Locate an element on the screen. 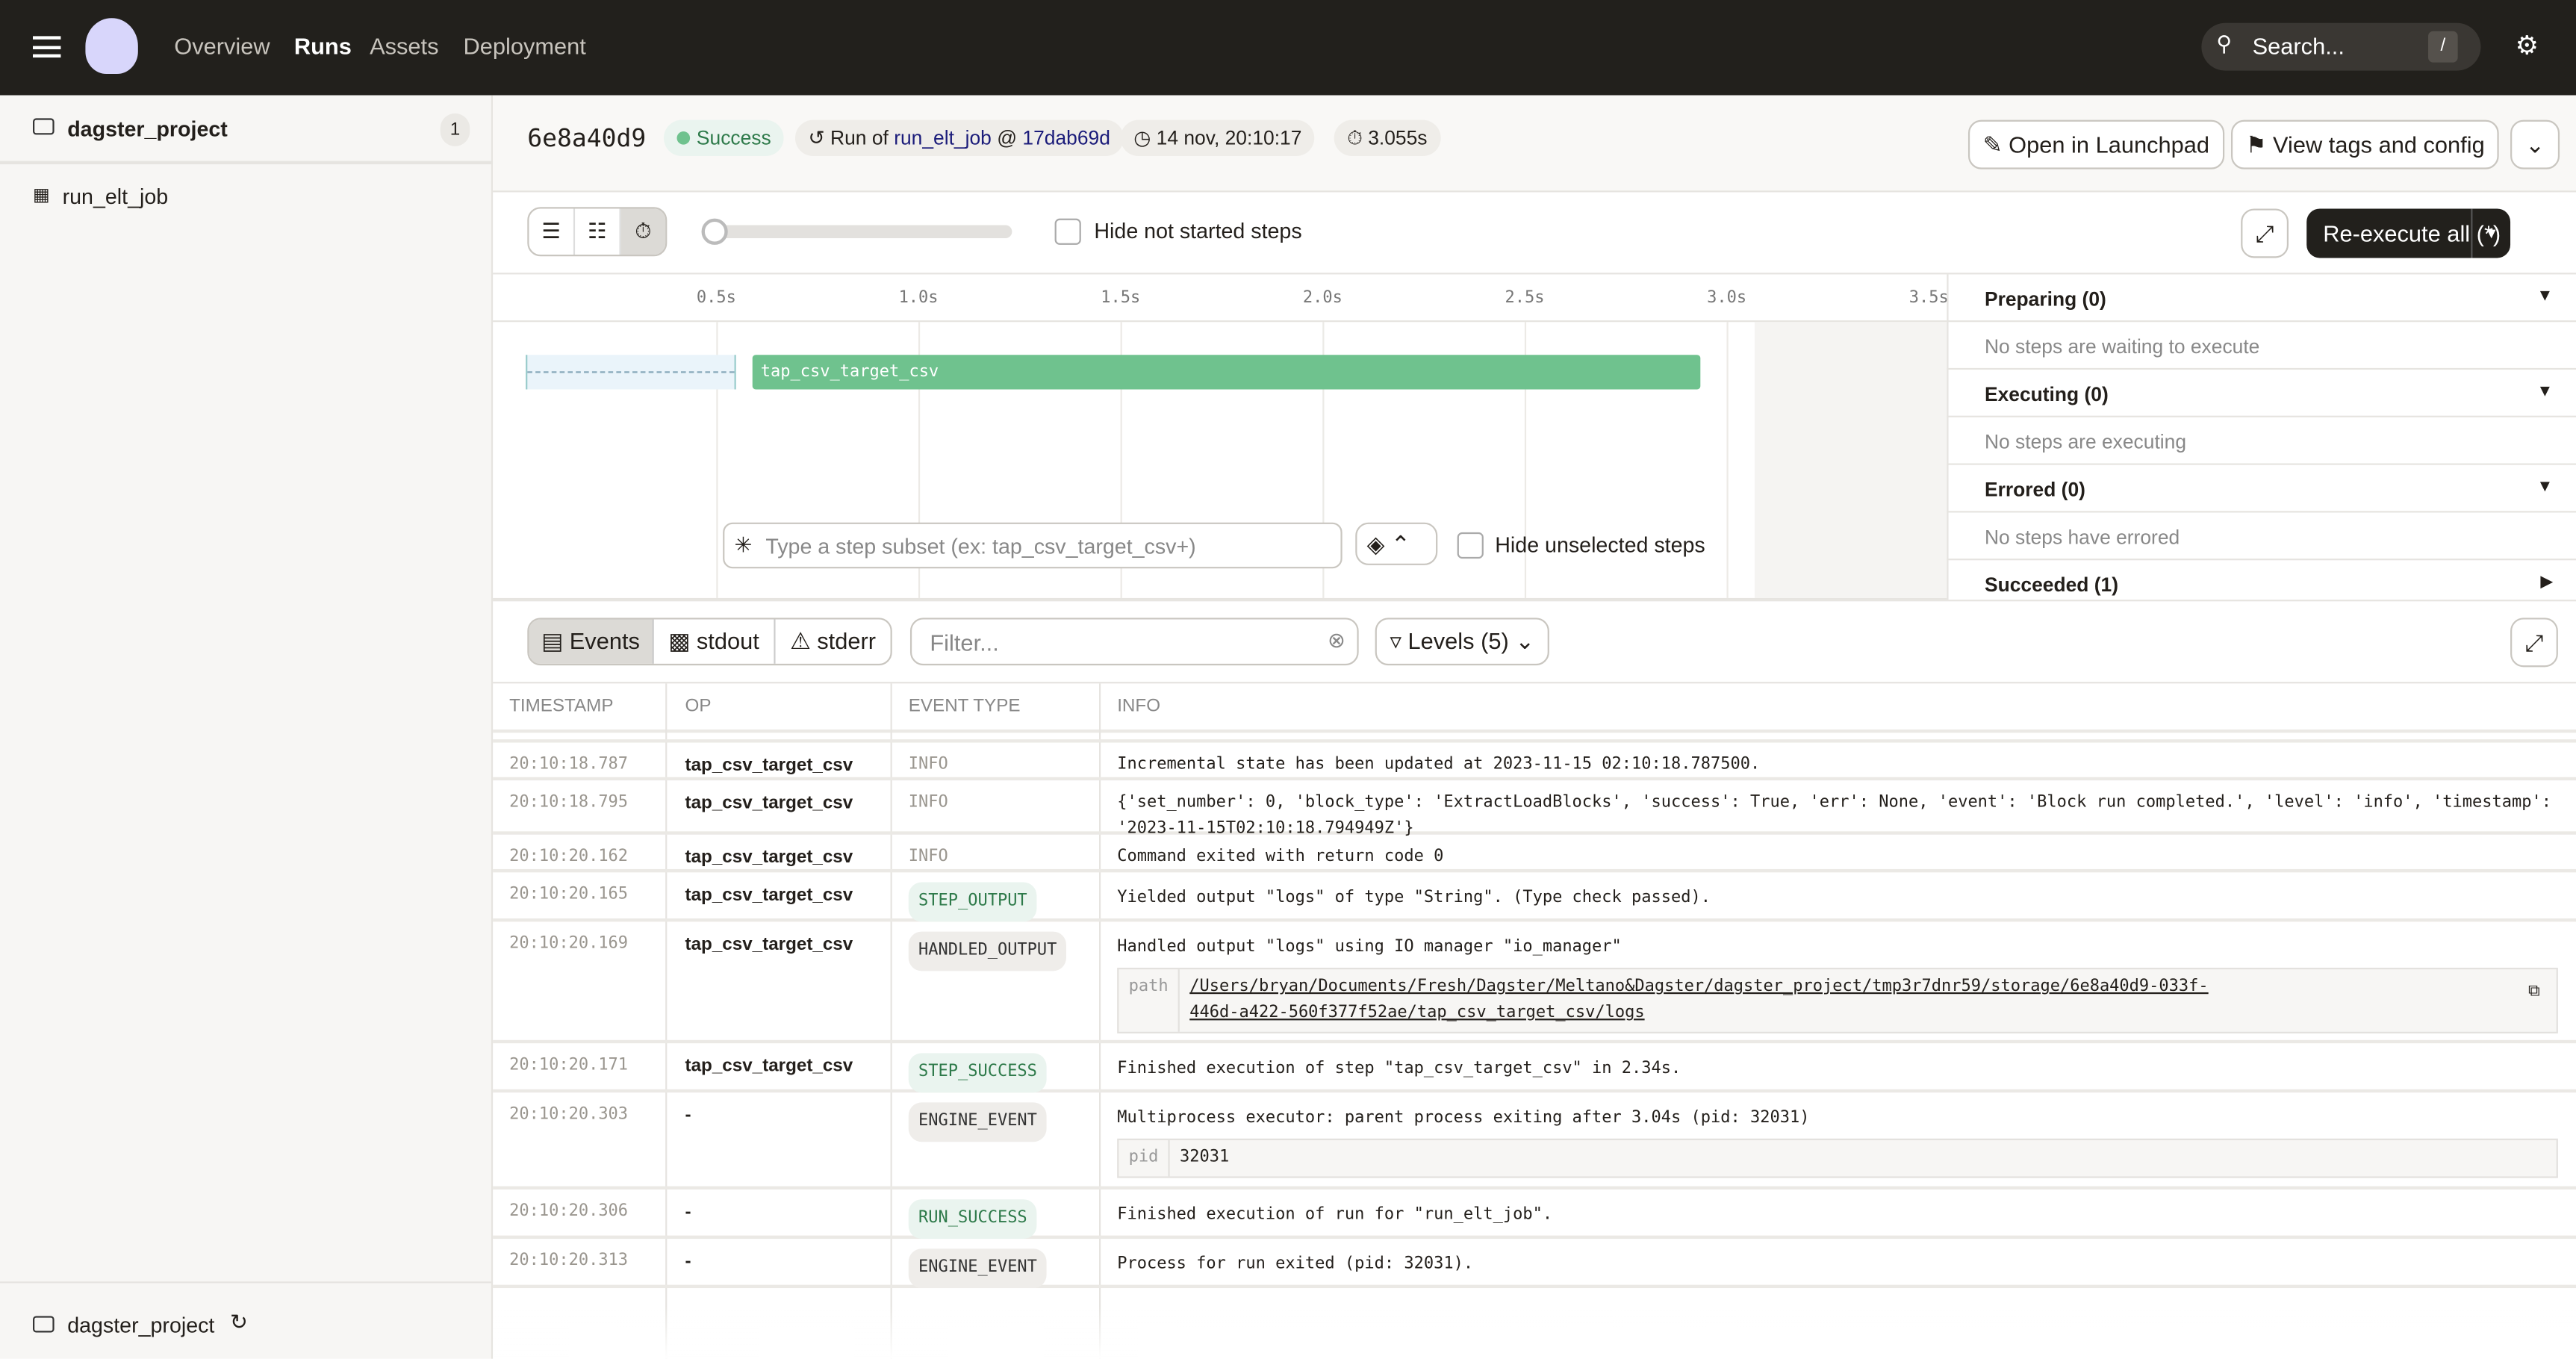  sidebar-footer: dagster_project ↻ is located at coordinates (247, 1319).